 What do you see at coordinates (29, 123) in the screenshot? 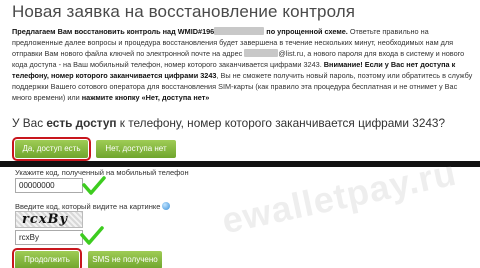
I see `question-pre: У Вас` at bounding box center [29, 123].